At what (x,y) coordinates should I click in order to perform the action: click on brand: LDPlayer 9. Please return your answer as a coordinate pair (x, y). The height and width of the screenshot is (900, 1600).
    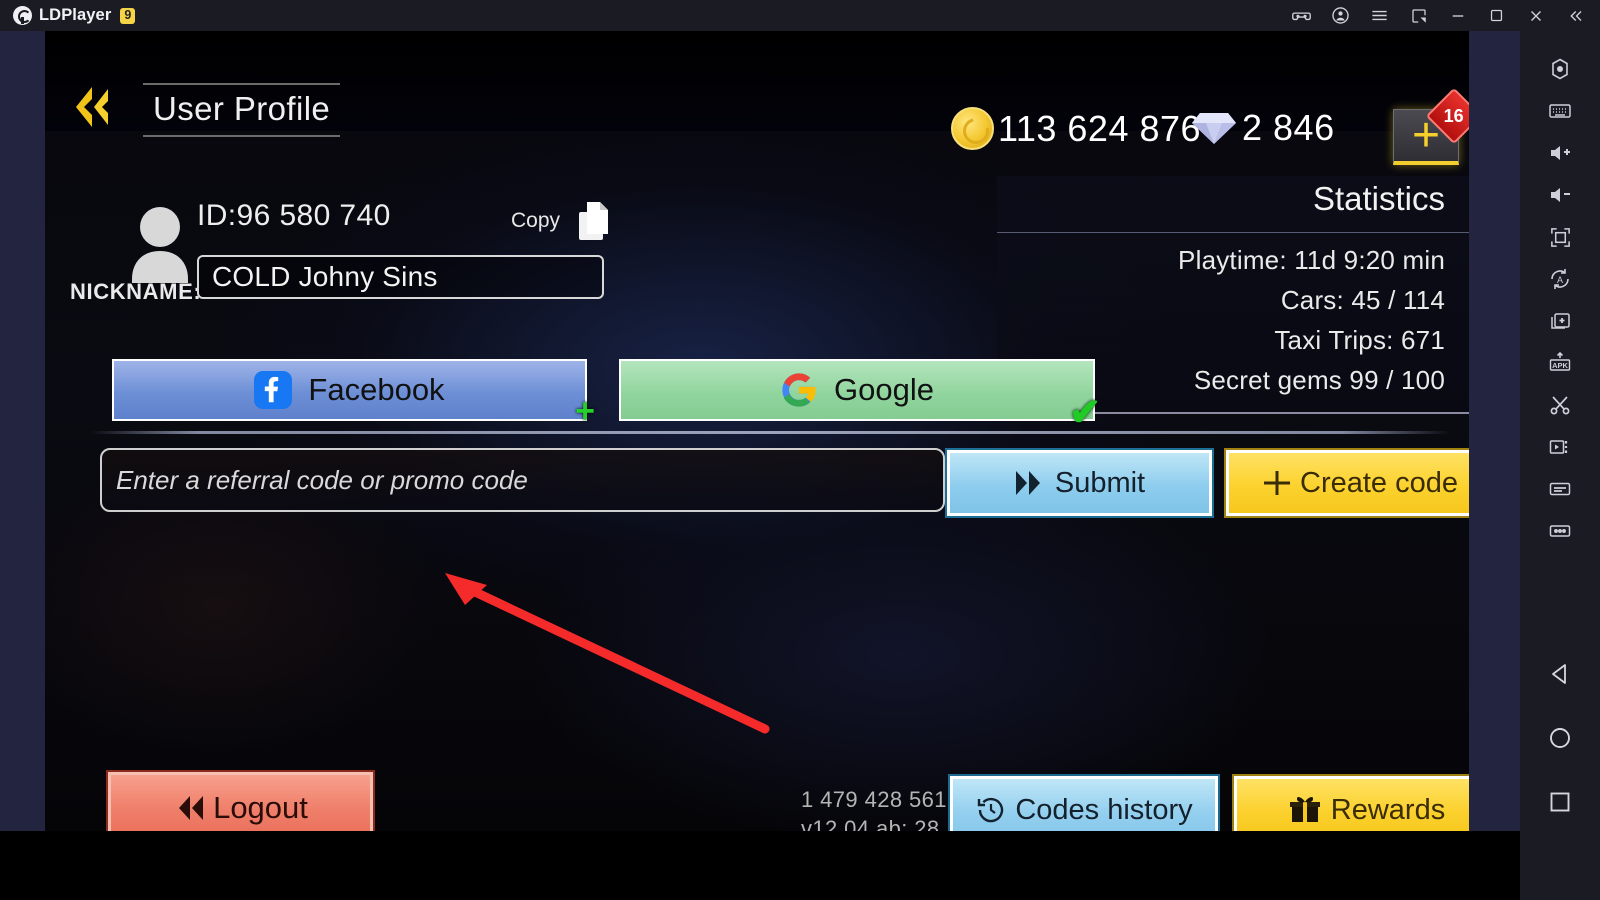
    Looking at the image, I should click on (68, 15).